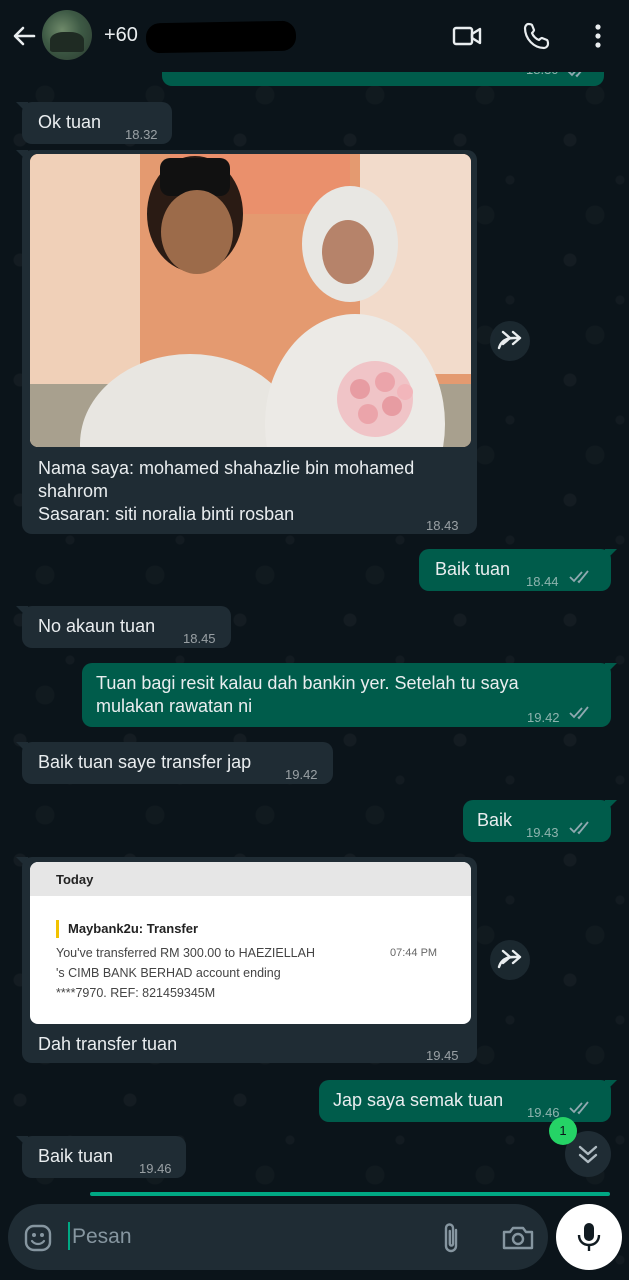 This screenshot has width=629, height=1280. I want to click on message-bubble-incoming: Ok tuan 18.32, so click(97, 123).